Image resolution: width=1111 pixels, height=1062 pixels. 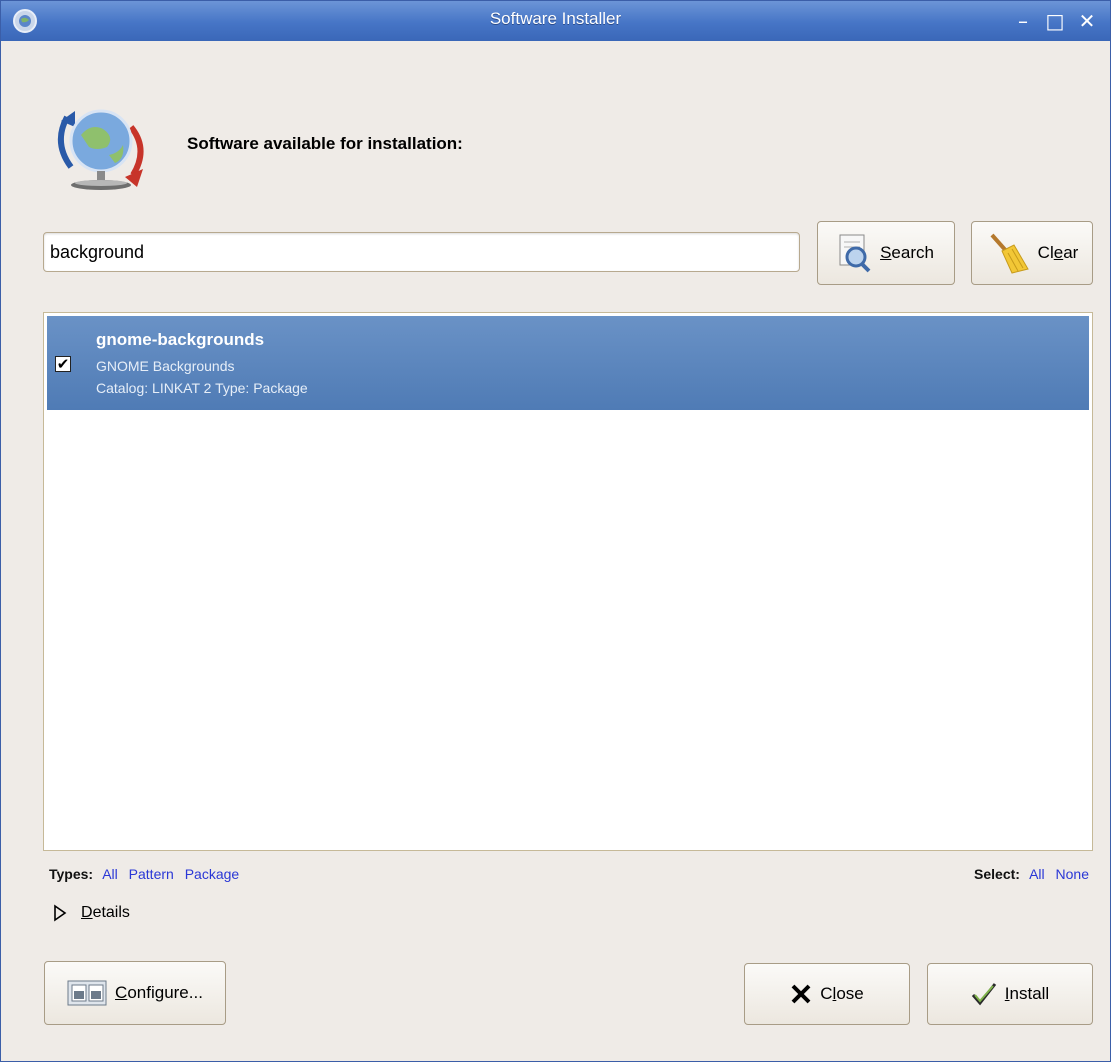 What do you see at coordinates (202, 388) in the screenshot?
I see `package-meta: Catalog: LINKAT 2 Type: Package` at bounding box center [202, 388].